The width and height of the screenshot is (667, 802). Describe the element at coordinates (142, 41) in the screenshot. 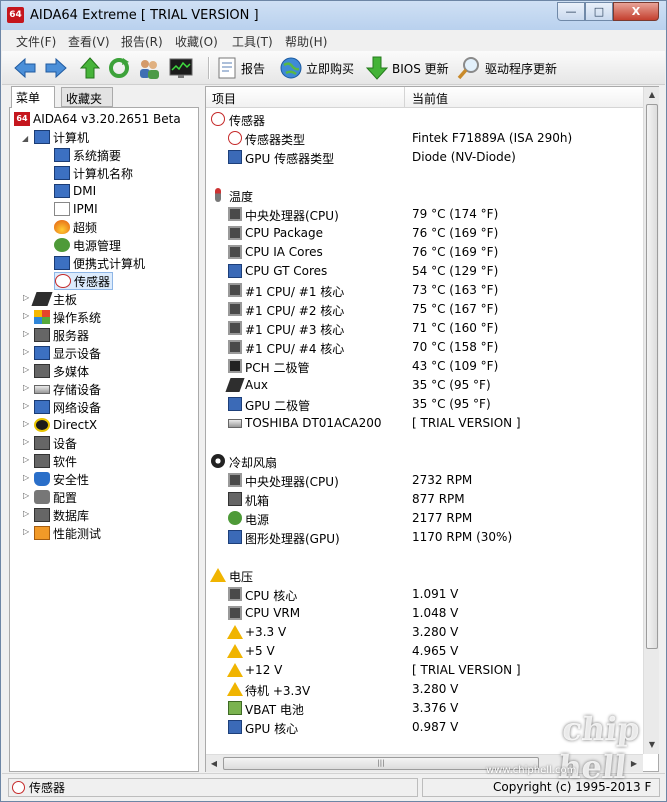

I see `menu-report: 报告(R)` at that location.